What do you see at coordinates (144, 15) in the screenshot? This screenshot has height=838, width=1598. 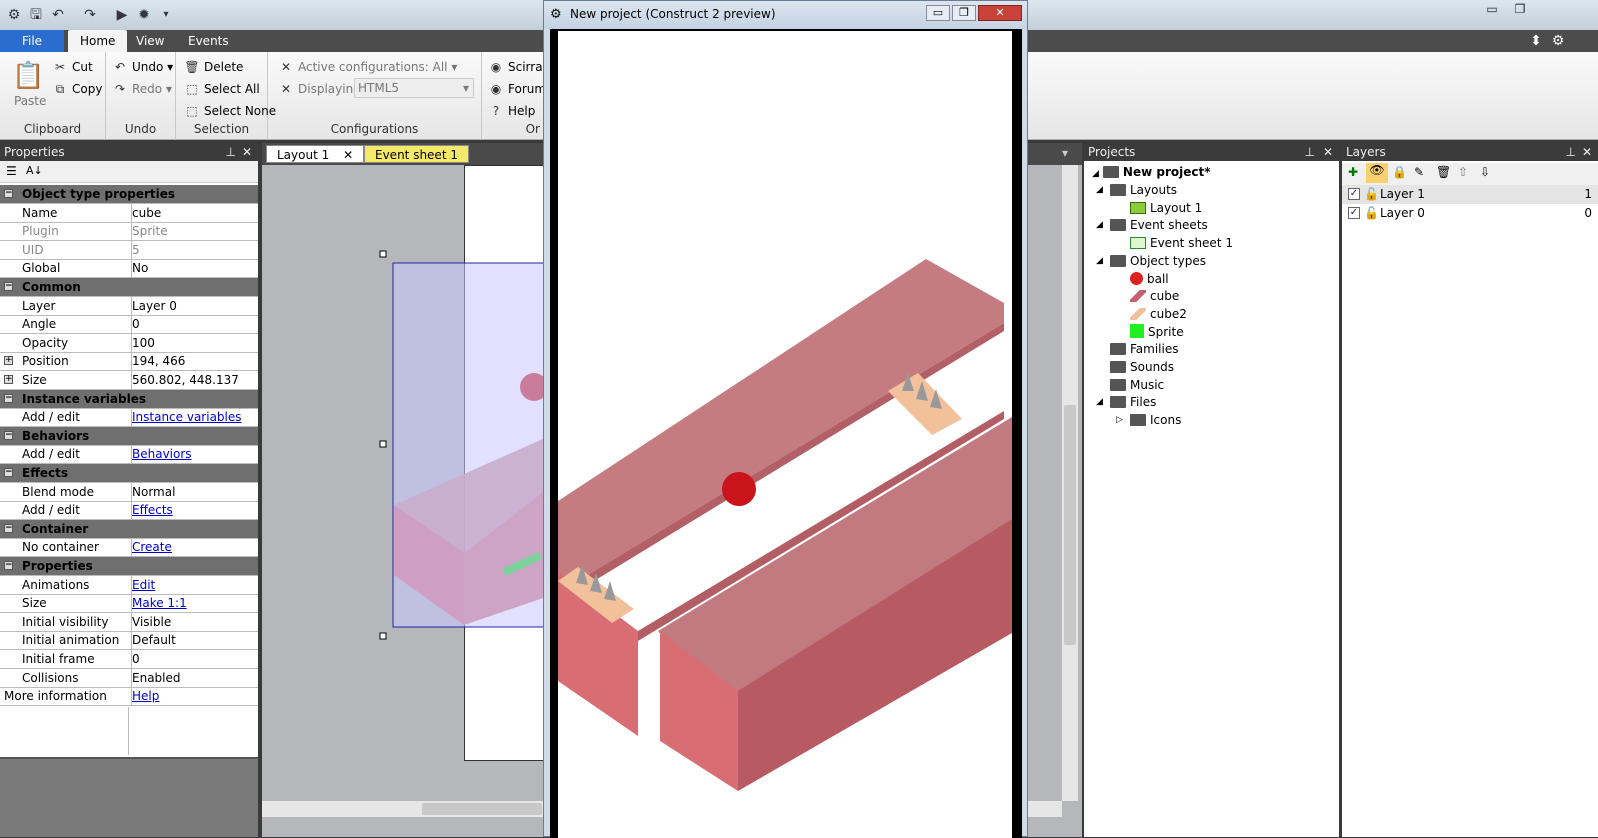 I see `debug-icon: ✹` at bounding box center [144, 15].